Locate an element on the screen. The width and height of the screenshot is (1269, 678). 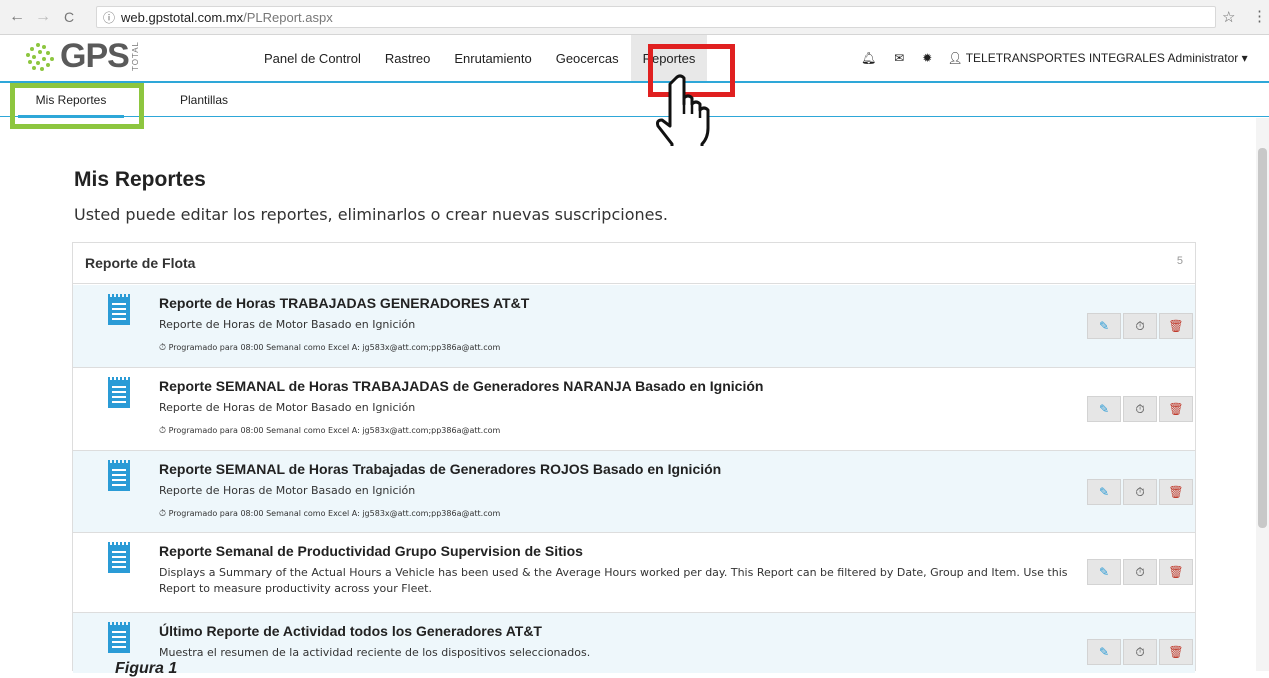
browser-menu-icon: ⋮ is located at coordinates (1259, 16).